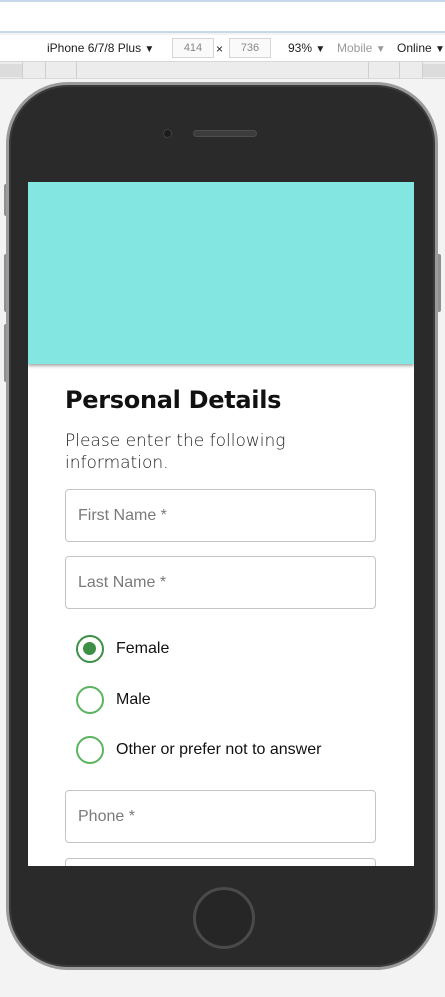 Image resolution: width=445 pixels, height=997 pixels. I want to click on device-select-label: iPhone 6/7/8 Plus, so click(94, 48).